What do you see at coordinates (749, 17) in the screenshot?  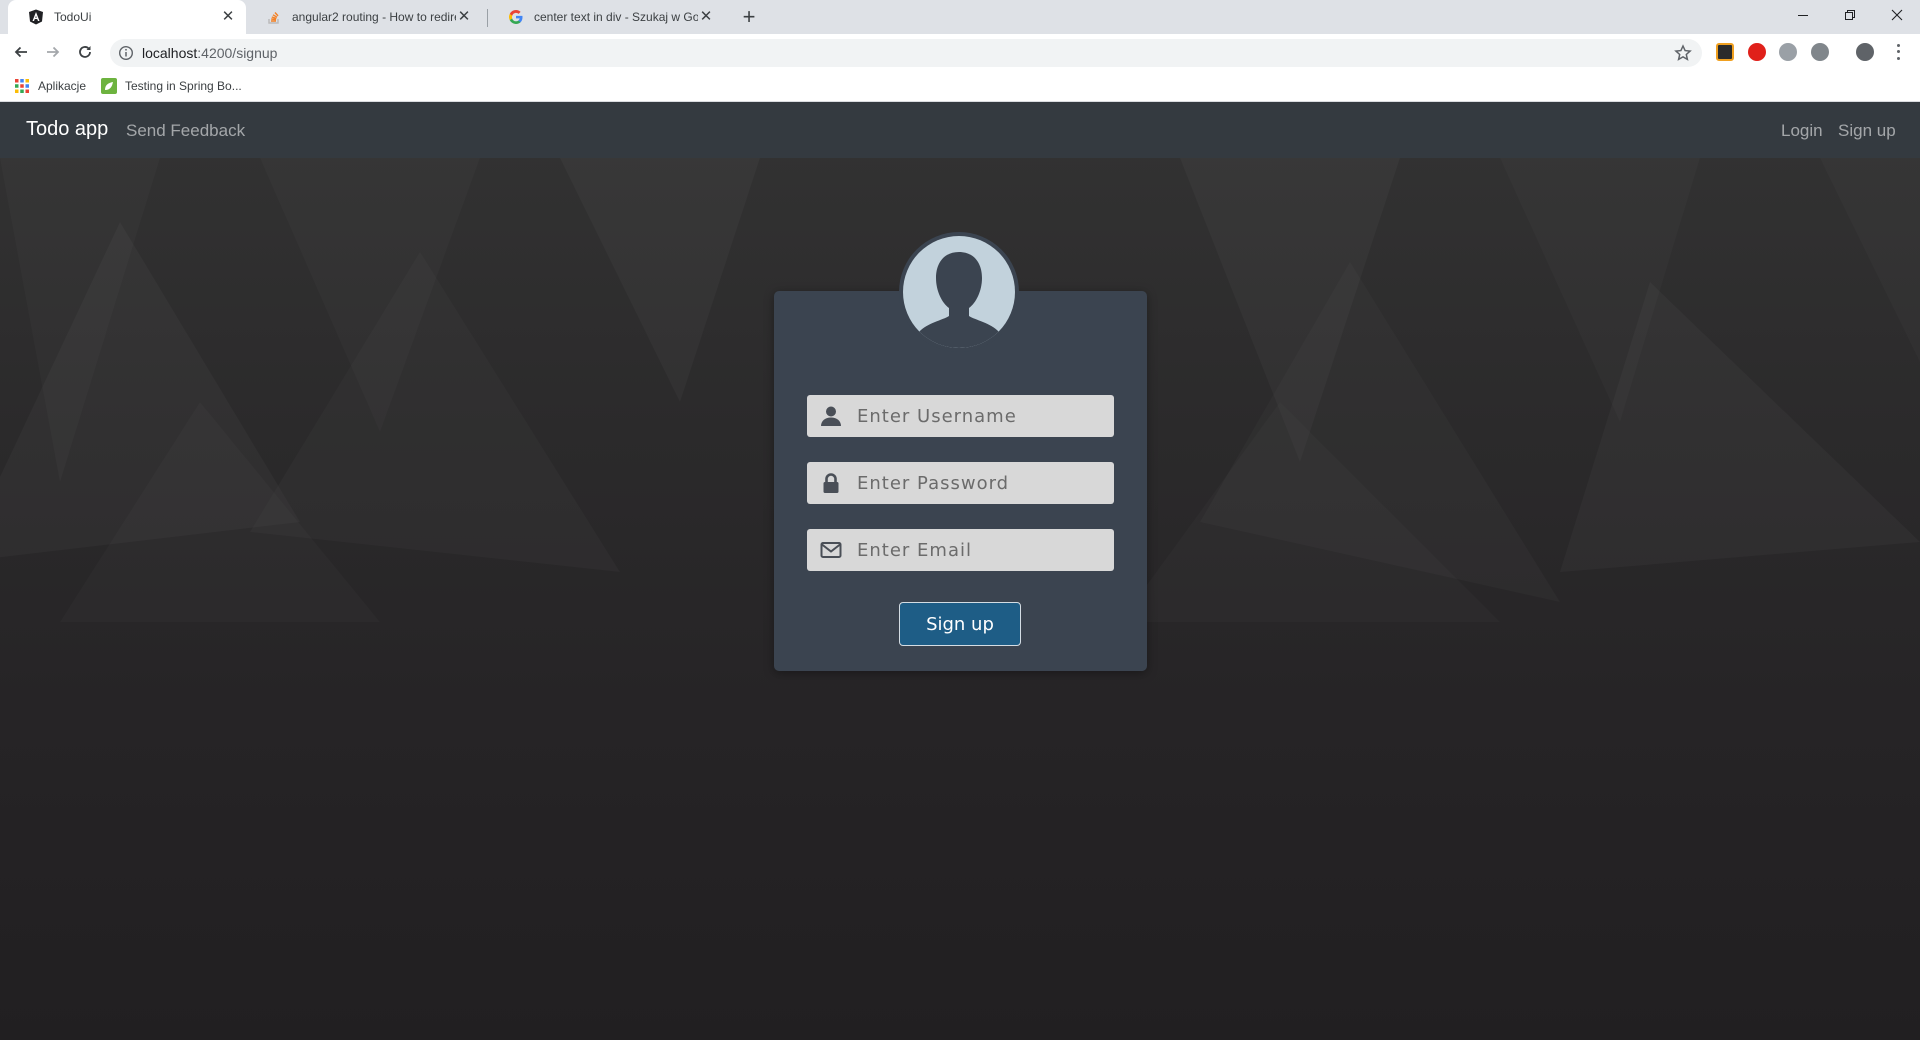 I see `new-tab-button: +` at bounding box center [749, 17].